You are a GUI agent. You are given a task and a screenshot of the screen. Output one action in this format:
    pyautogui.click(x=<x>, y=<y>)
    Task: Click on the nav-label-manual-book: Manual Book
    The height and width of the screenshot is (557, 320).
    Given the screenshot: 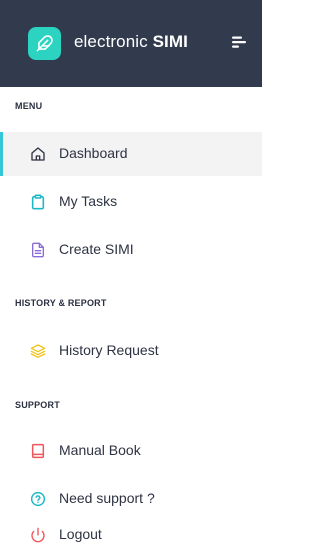 What is the action you would take?
    pyautogui.click(x=100, y=450)
    